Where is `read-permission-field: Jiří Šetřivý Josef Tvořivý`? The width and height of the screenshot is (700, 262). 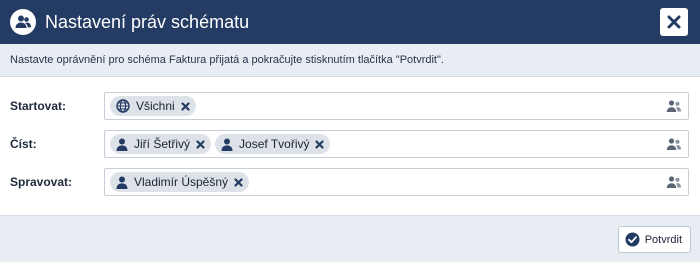 read-permission-field: Jiří Šetřivý Josef Tvořivý is located at coordinates (396, 144).